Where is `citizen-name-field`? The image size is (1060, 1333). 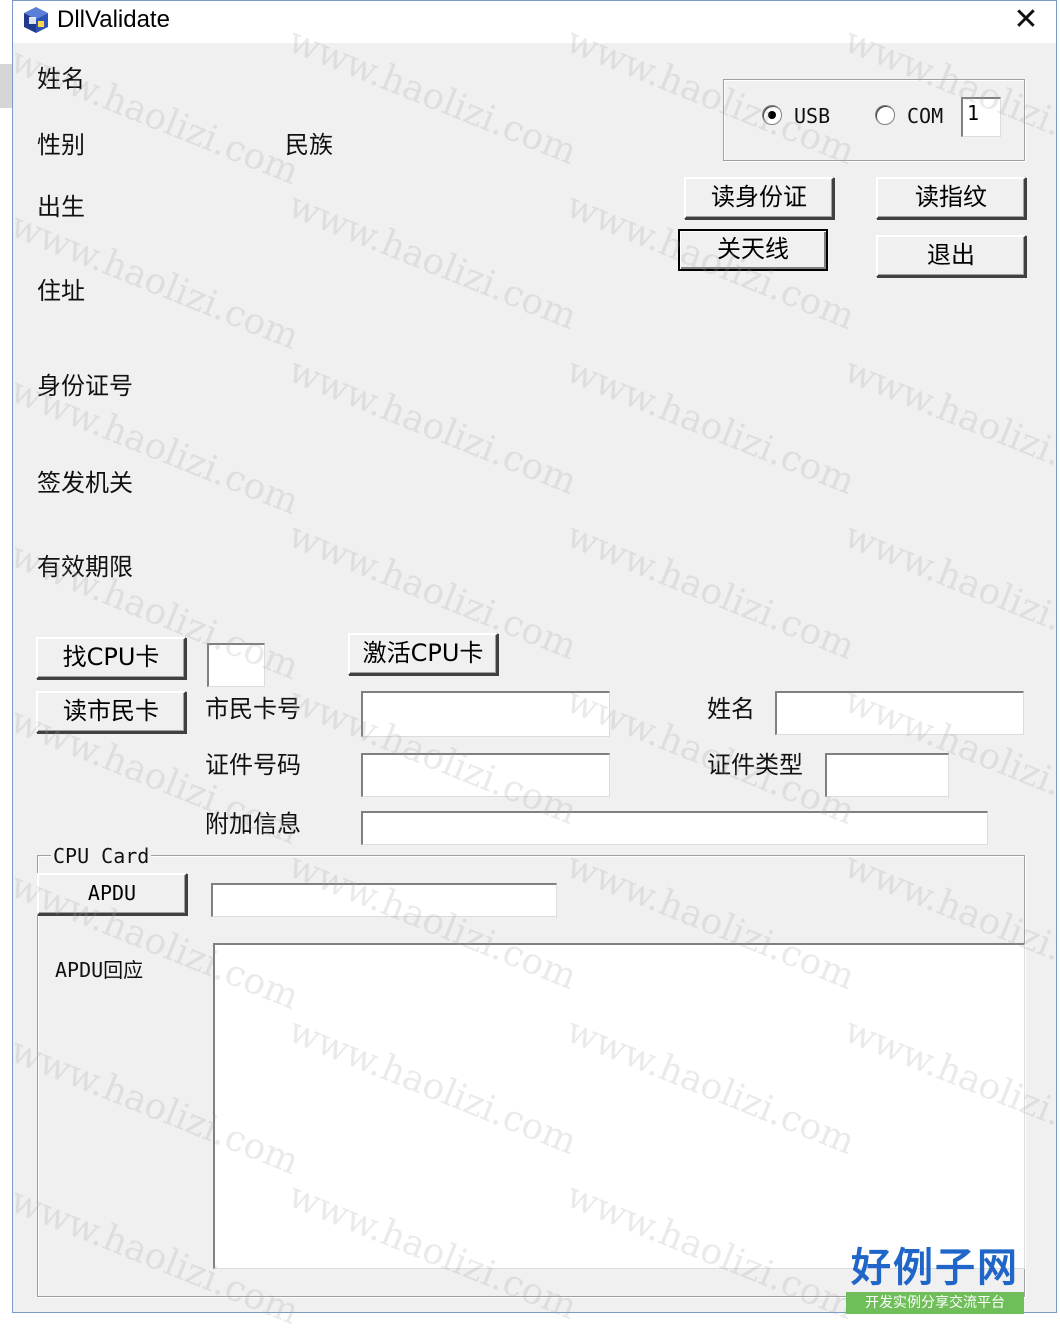
citizen-name-field is located at coordinates (899, 713).